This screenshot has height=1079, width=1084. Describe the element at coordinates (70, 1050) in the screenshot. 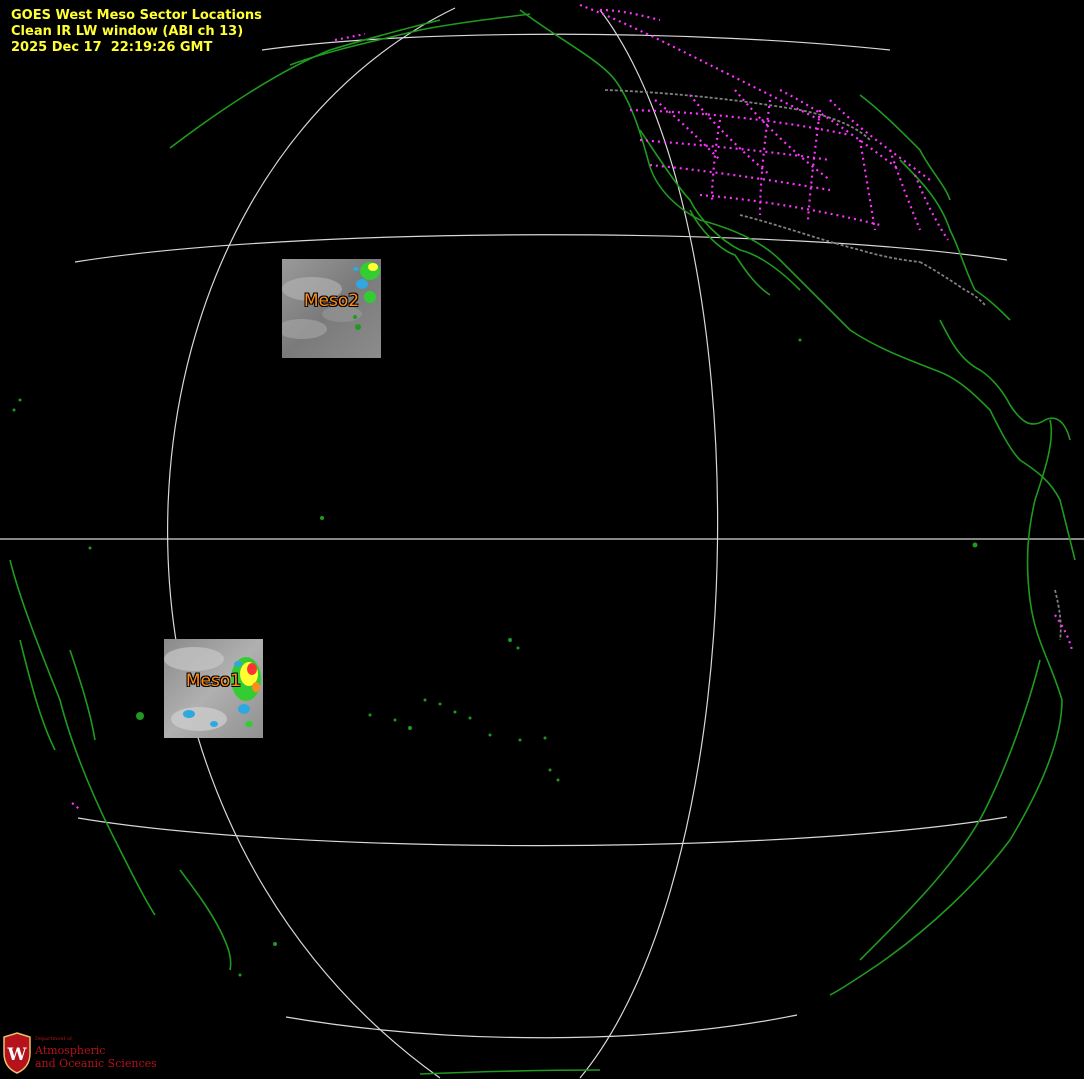

I see `logo-name-line1: Atmospheric` at that location.